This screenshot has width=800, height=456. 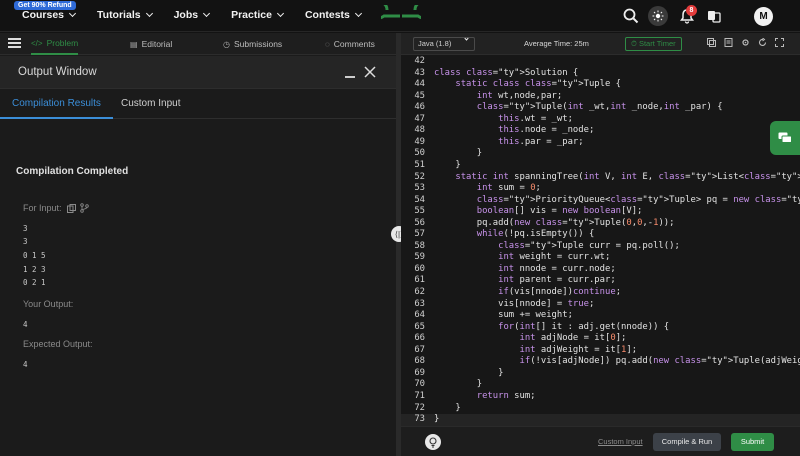 I want to click on output-window-header: Output Window, so click(x=198, y=72).